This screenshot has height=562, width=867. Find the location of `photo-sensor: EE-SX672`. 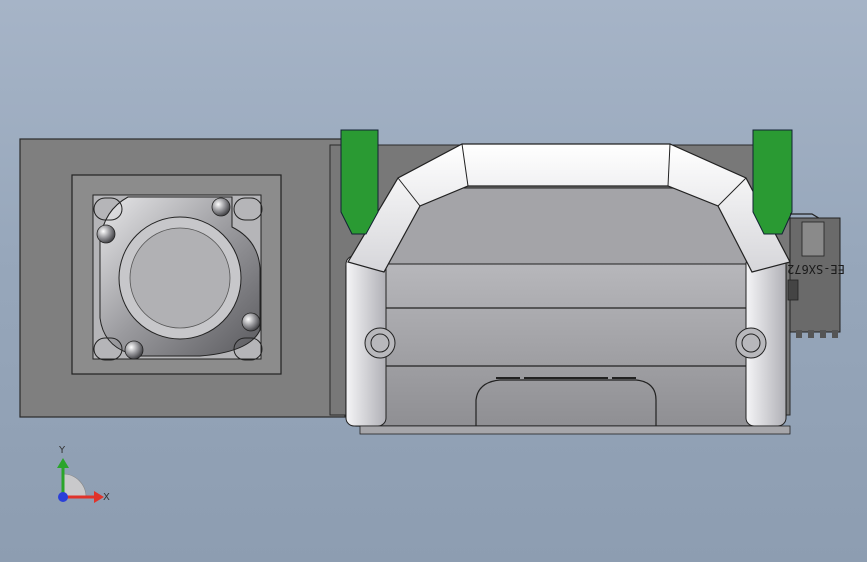

photo-sensor: EE-SX672 is located at coordinates (816, 275).